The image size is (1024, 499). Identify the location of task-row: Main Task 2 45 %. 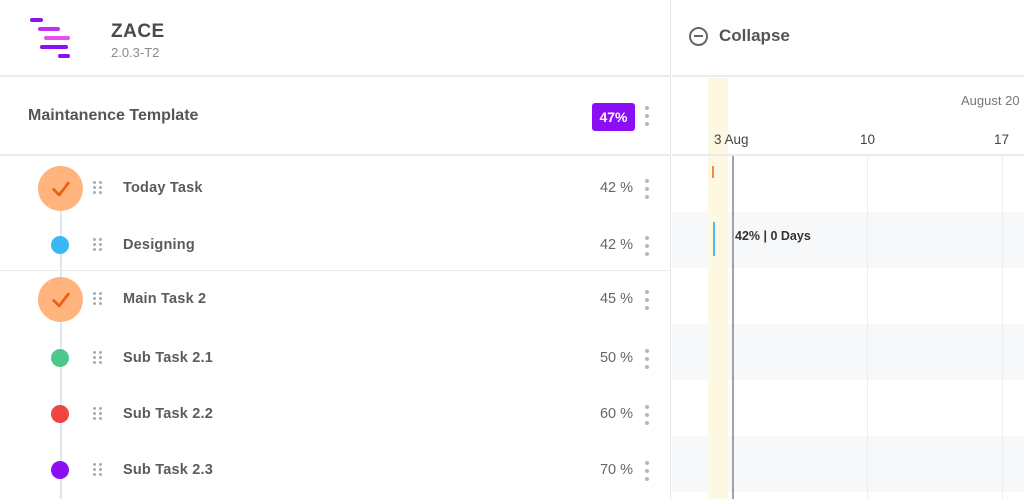
(335, 298).